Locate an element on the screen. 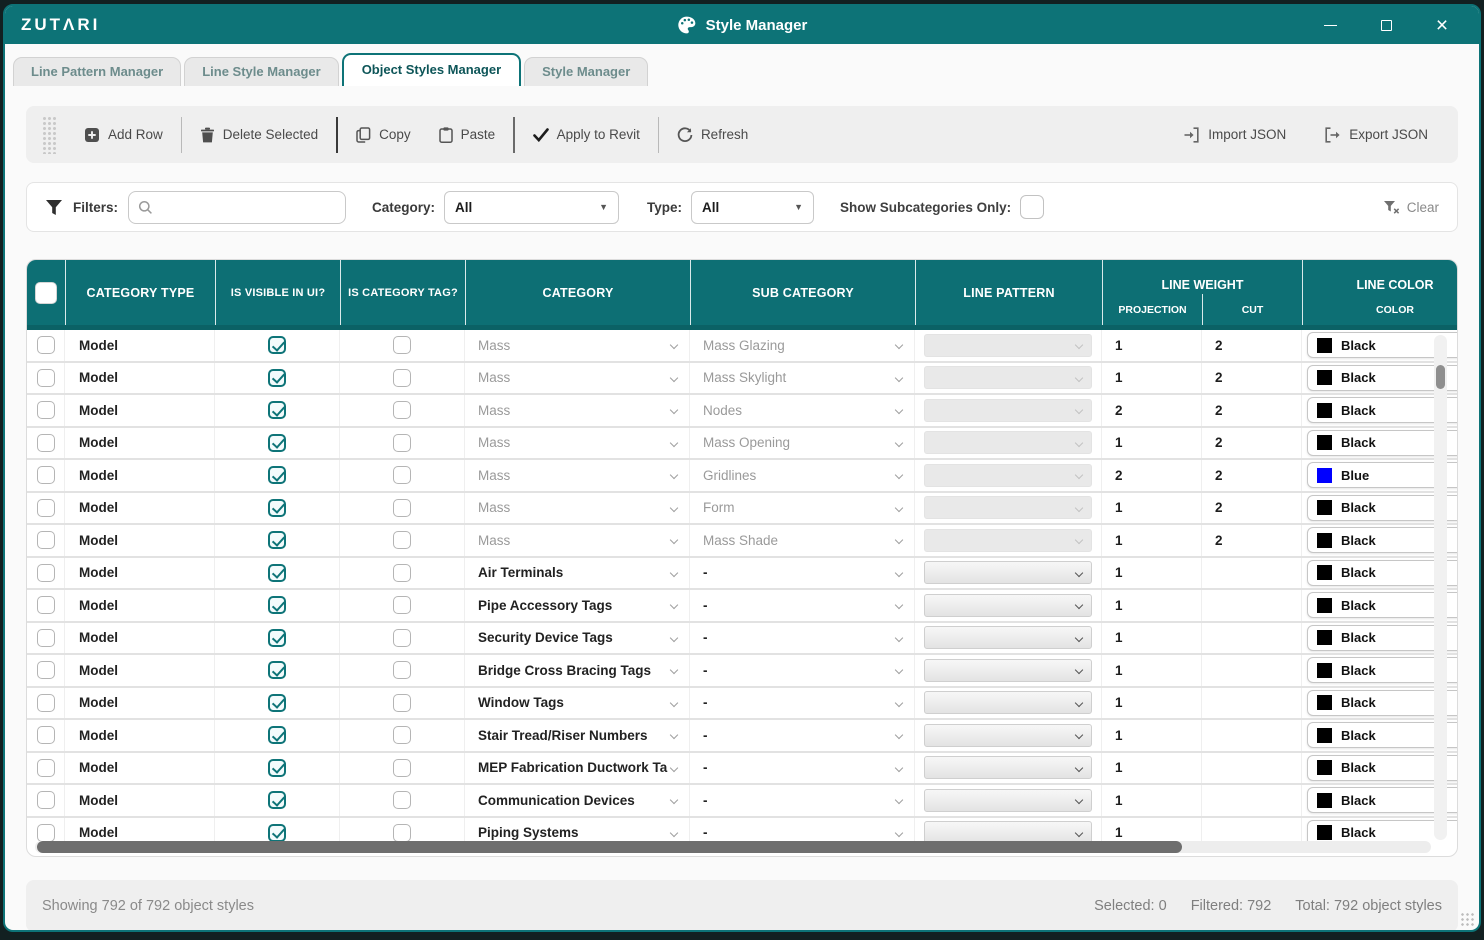 The width and height of the screenshot is (1484, 940). category-dropdown: Window Tags is located at coordinates (577, 702).